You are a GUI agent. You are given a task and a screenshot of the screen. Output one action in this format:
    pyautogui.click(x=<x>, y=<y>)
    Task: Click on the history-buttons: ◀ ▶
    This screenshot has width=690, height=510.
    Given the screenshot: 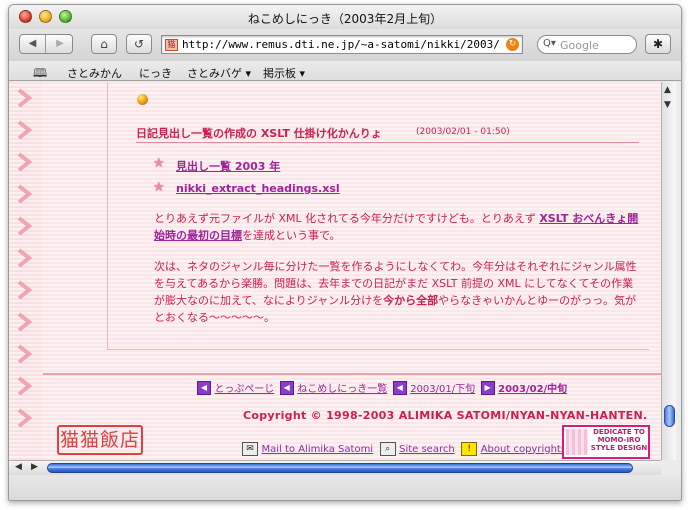 What is the action you would take?
    pyautogui.click(x=46, y=44)
    